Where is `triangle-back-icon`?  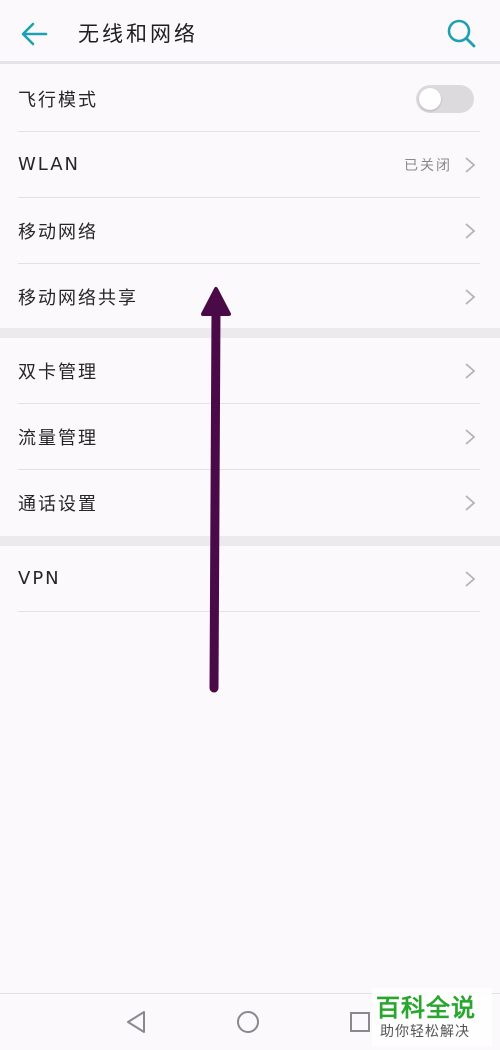
triangle-back-icon is located at coordinates (136, 1022).